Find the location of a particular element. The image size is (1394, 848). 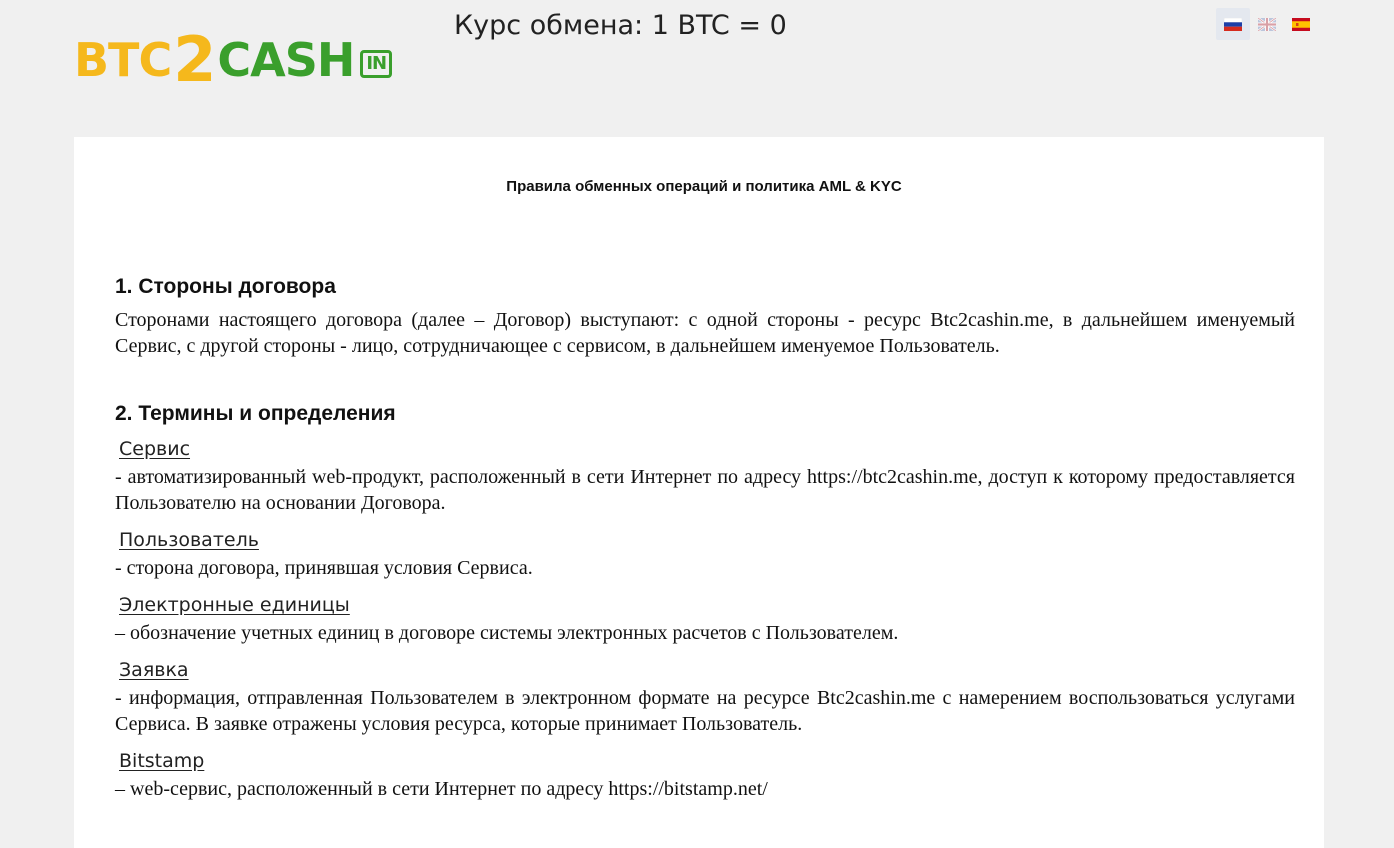

russia-flag-icon is located at coordinates (1233, 24).